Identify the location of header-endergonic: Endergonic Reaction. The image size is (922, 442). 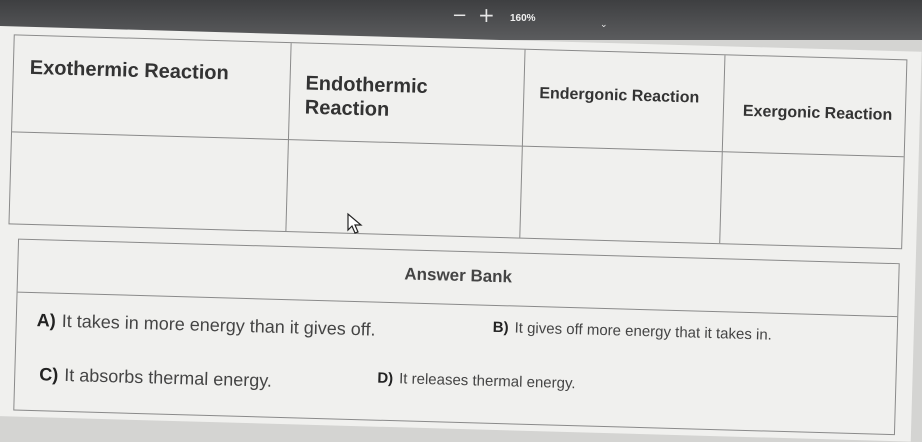
(619, 96).